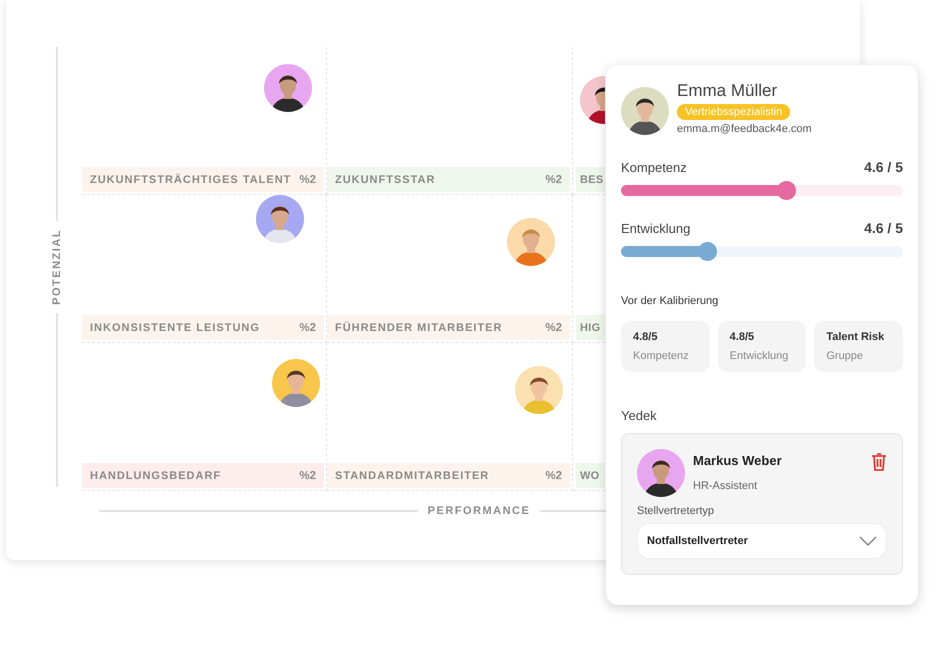 The image size is (939, 646). I want to click on person-name: Markus Weber, so click(738, 460).